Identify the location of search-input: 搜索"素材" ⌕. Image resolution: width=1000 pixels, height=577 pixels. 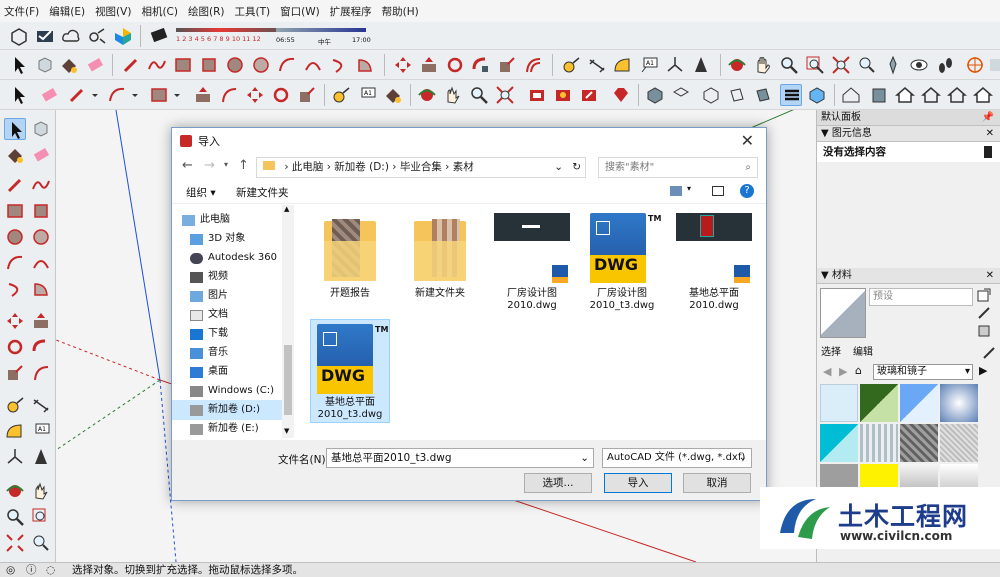
(678, 167).